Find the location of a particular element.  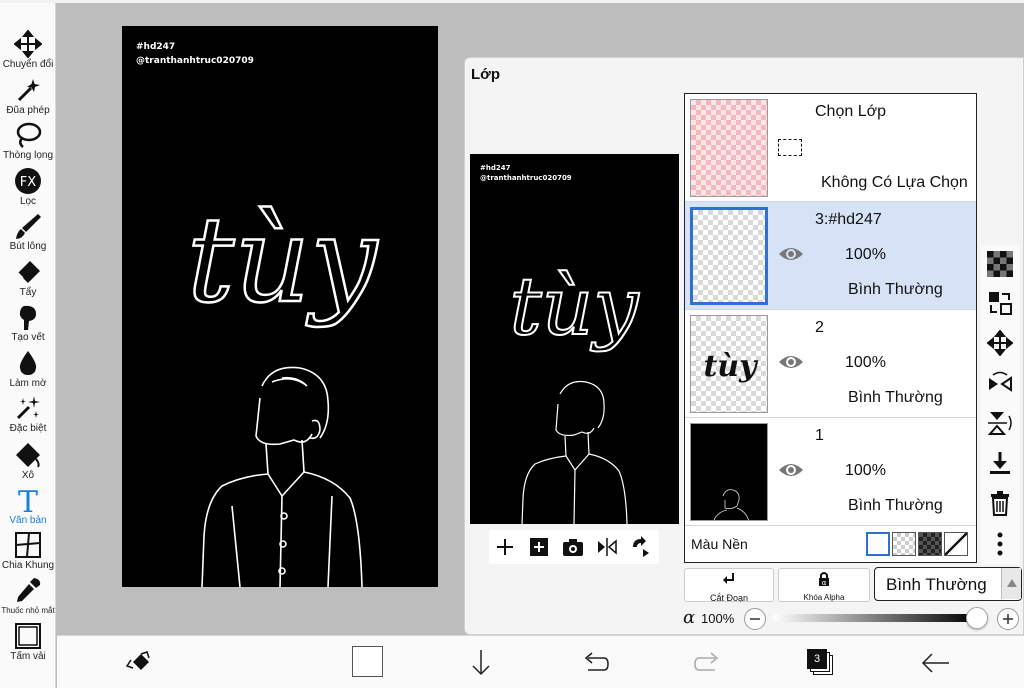

triangle-up-icon is located at coordinates (1012, 583).